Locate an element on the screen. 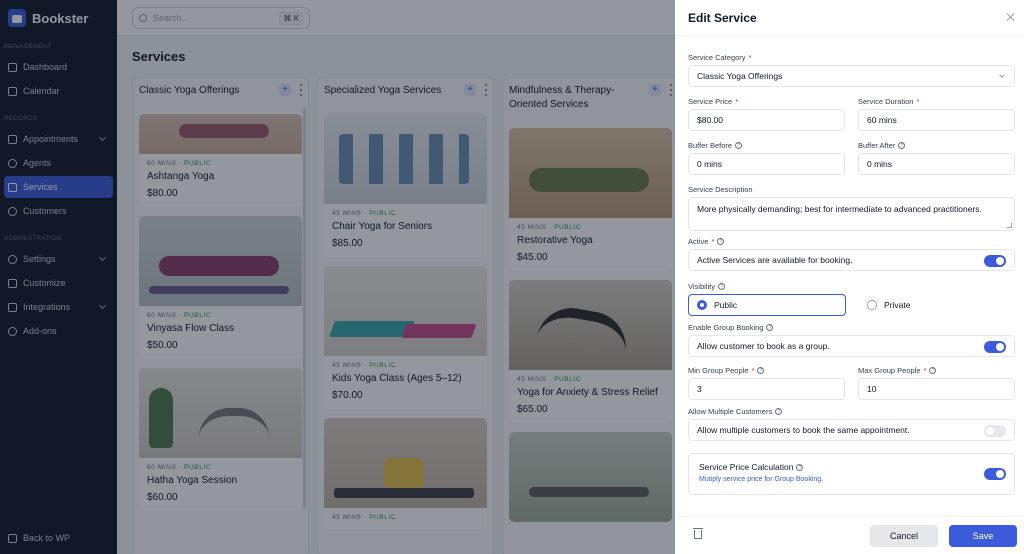 This screenshot has width=1024, height=554. field-label: Service Category is located at coordinates (717, 57).